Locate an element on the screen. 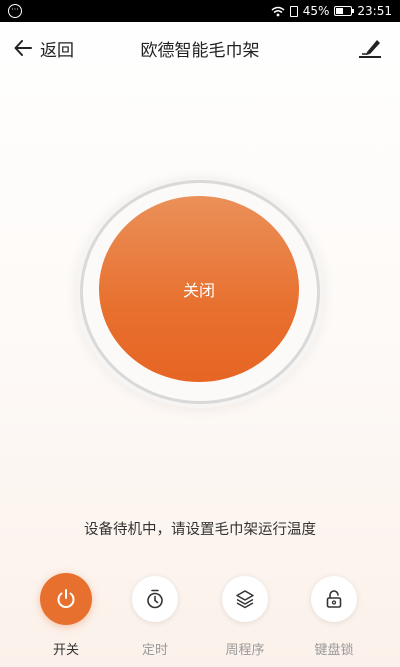 This screenshot has width=400, height=667. arrow-left-icon is located at coordinates (23, 48).